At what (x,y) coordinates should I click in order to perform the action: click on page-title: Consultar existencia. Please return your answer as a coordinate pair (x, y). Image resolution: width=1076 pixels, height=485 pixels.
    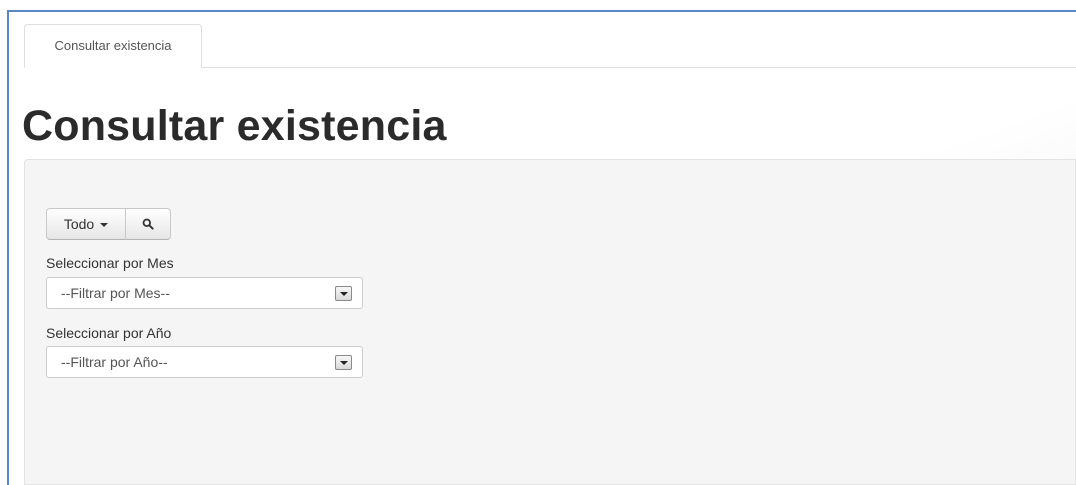
    Looking at the image, I should click on (234, 126).